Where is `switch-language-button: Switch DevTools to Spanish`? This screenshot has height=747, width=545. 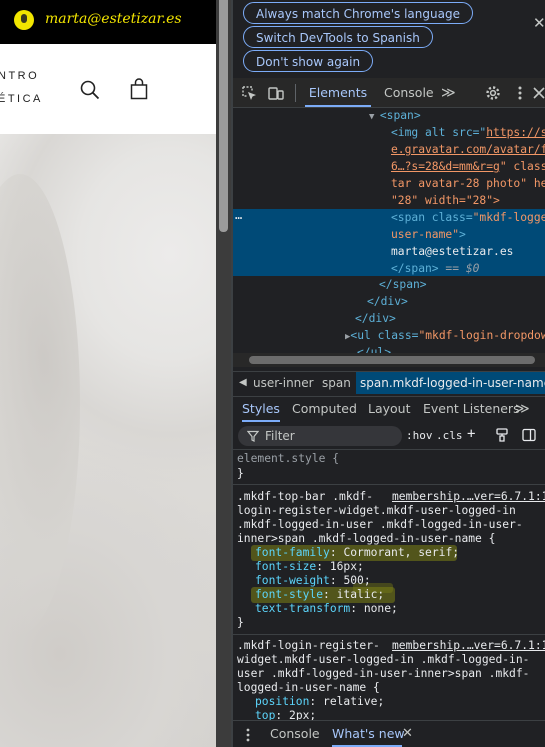
switch-language-button: Switch DevTools to Spanish is located at coordinates (338, 37).